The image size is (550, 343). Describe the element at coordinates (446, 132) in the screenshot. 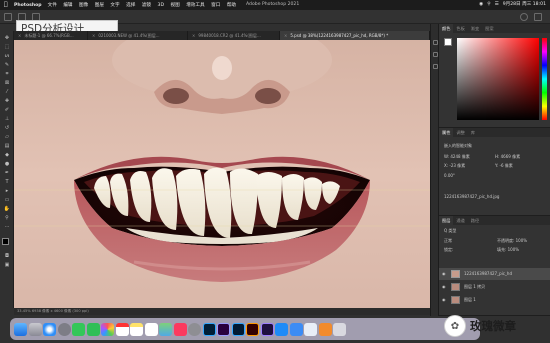

I see `tab-properties: 属性` at that location.